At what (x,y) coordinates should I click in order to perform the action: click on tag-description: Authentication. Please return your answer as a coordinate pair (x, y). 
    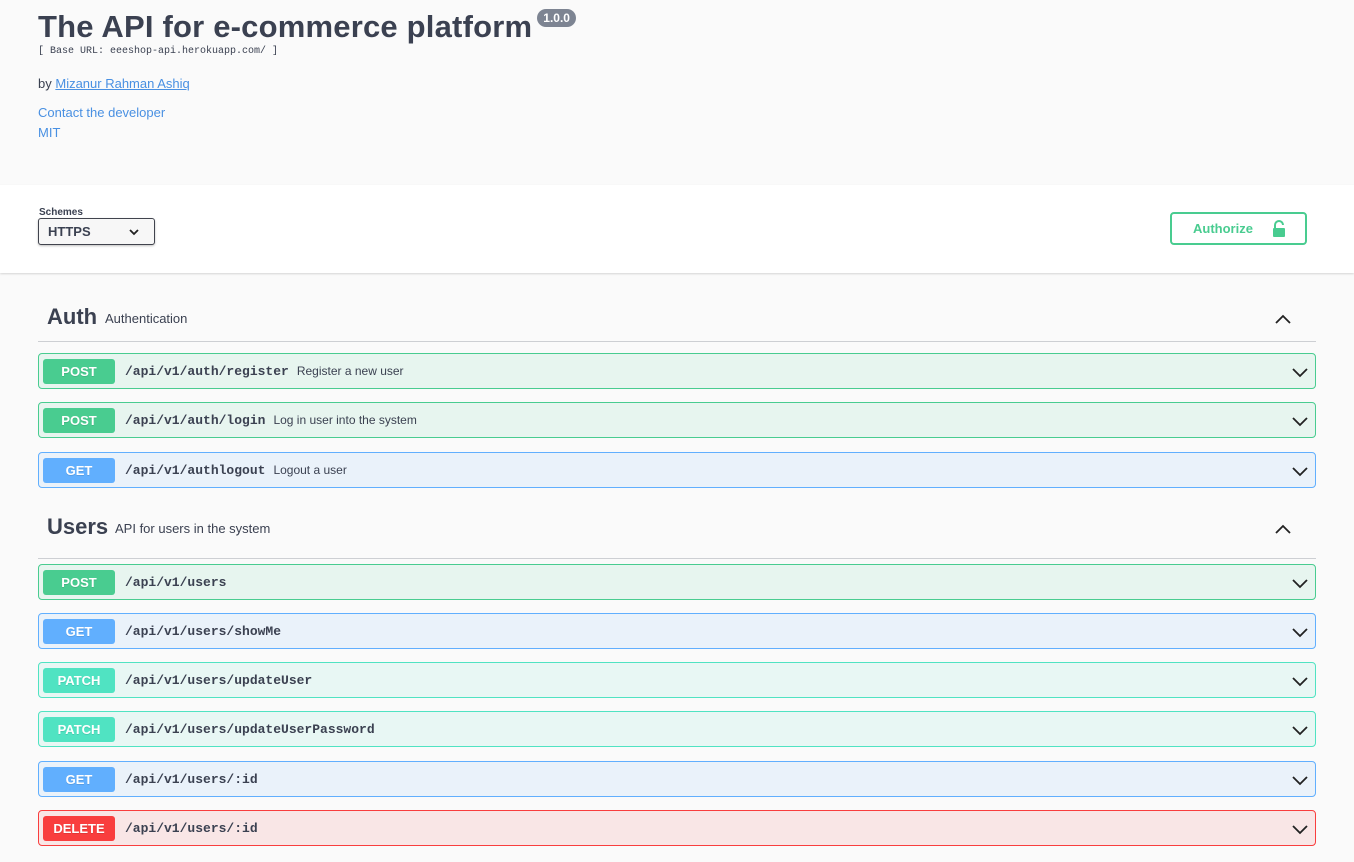
    Looking at the image, I should click on (146, 318).